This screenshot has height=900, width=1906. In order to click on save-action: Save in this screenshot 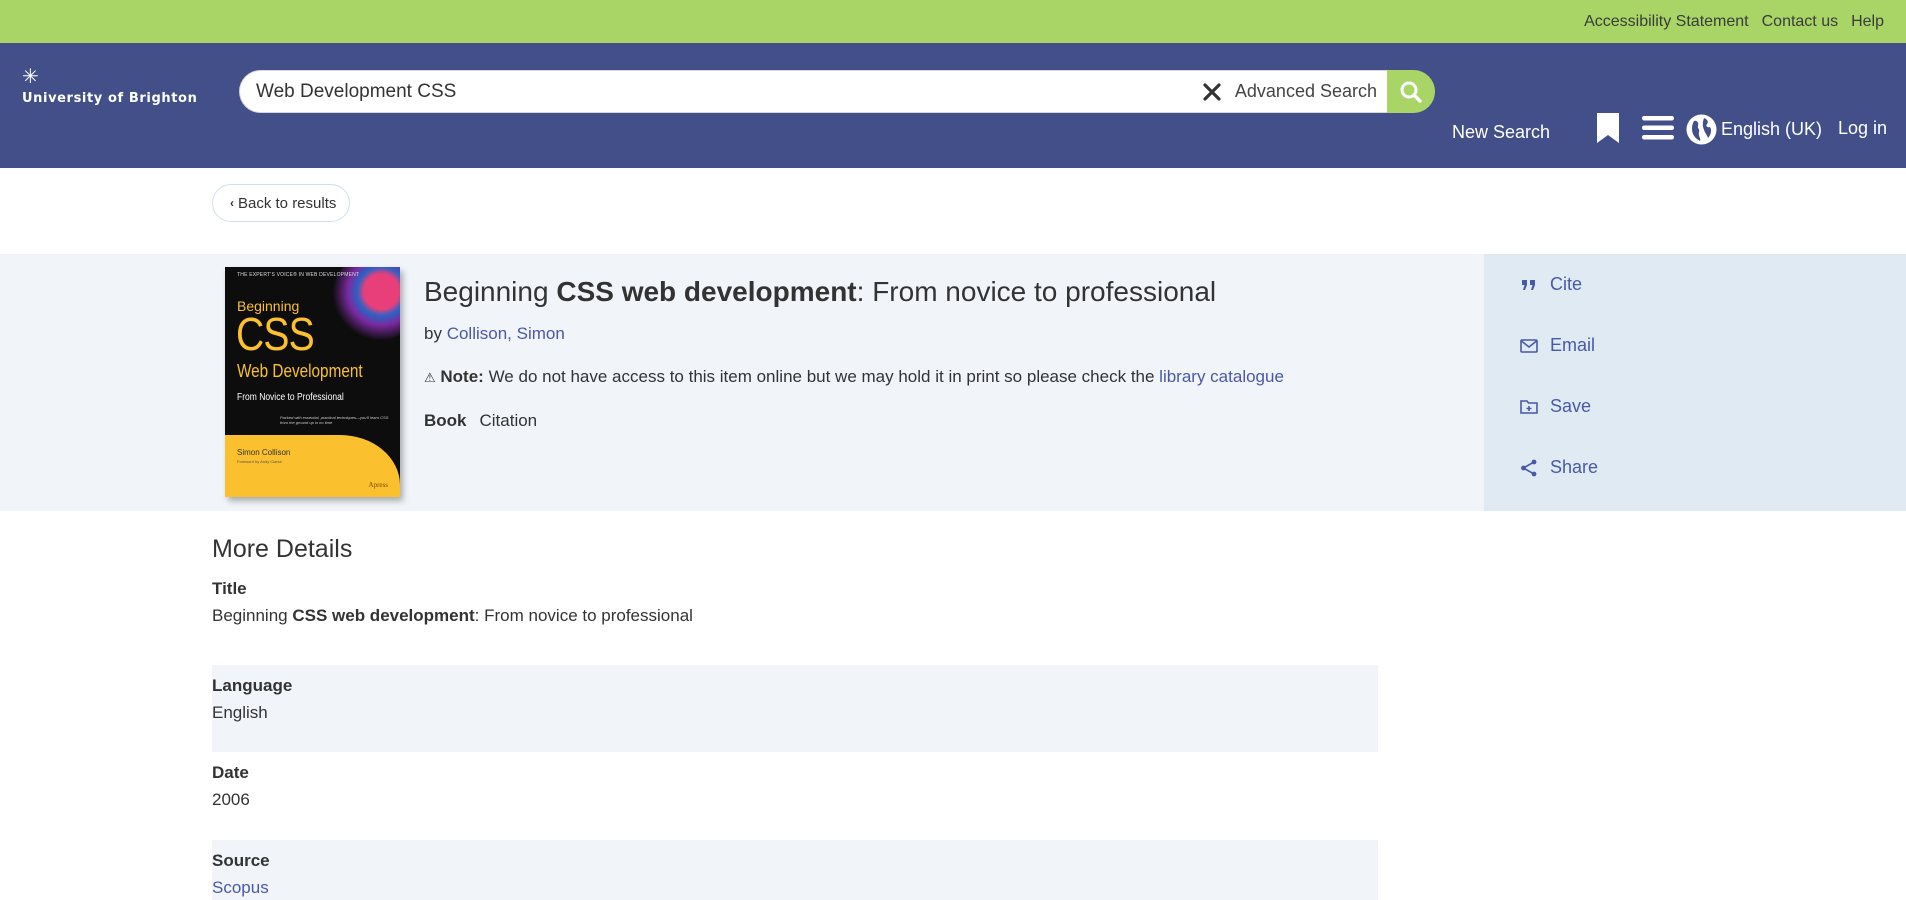, I will do `click(1555, 406)`.